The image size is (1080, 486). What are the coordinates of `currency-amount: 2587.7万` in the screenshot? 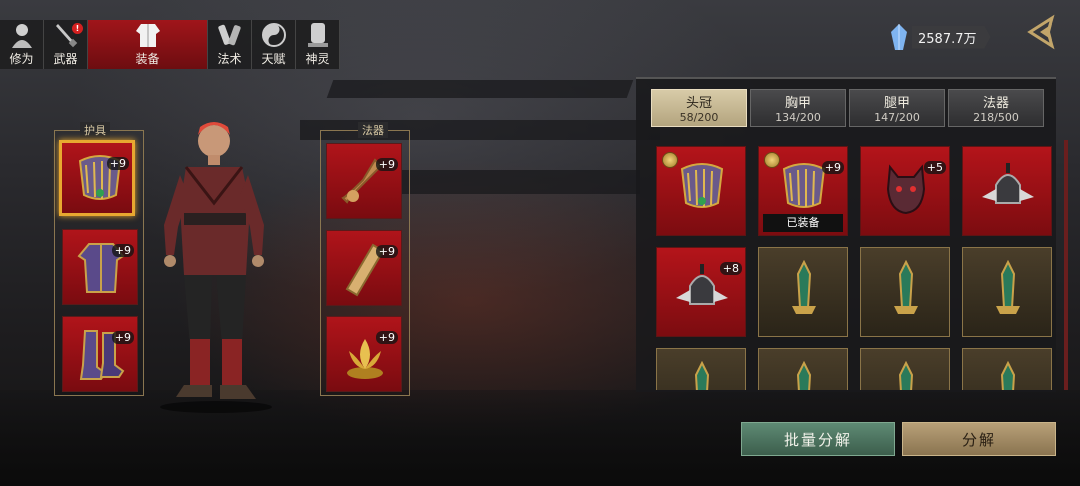 It's located at (951, 37).